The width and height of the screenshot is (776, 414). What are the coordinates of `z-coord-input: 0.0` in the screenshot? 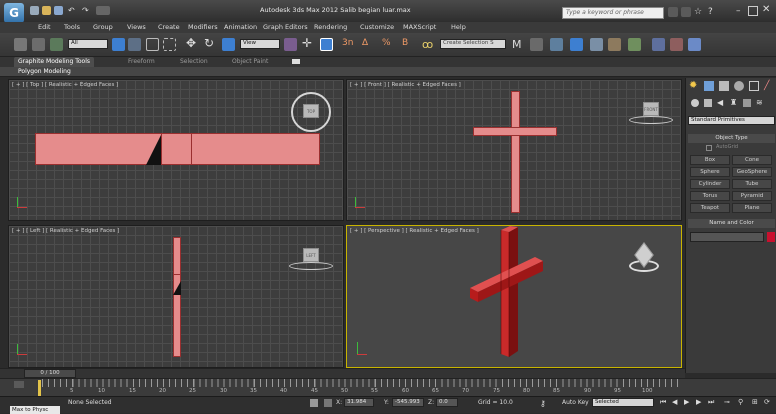 It's located at (447, 402).